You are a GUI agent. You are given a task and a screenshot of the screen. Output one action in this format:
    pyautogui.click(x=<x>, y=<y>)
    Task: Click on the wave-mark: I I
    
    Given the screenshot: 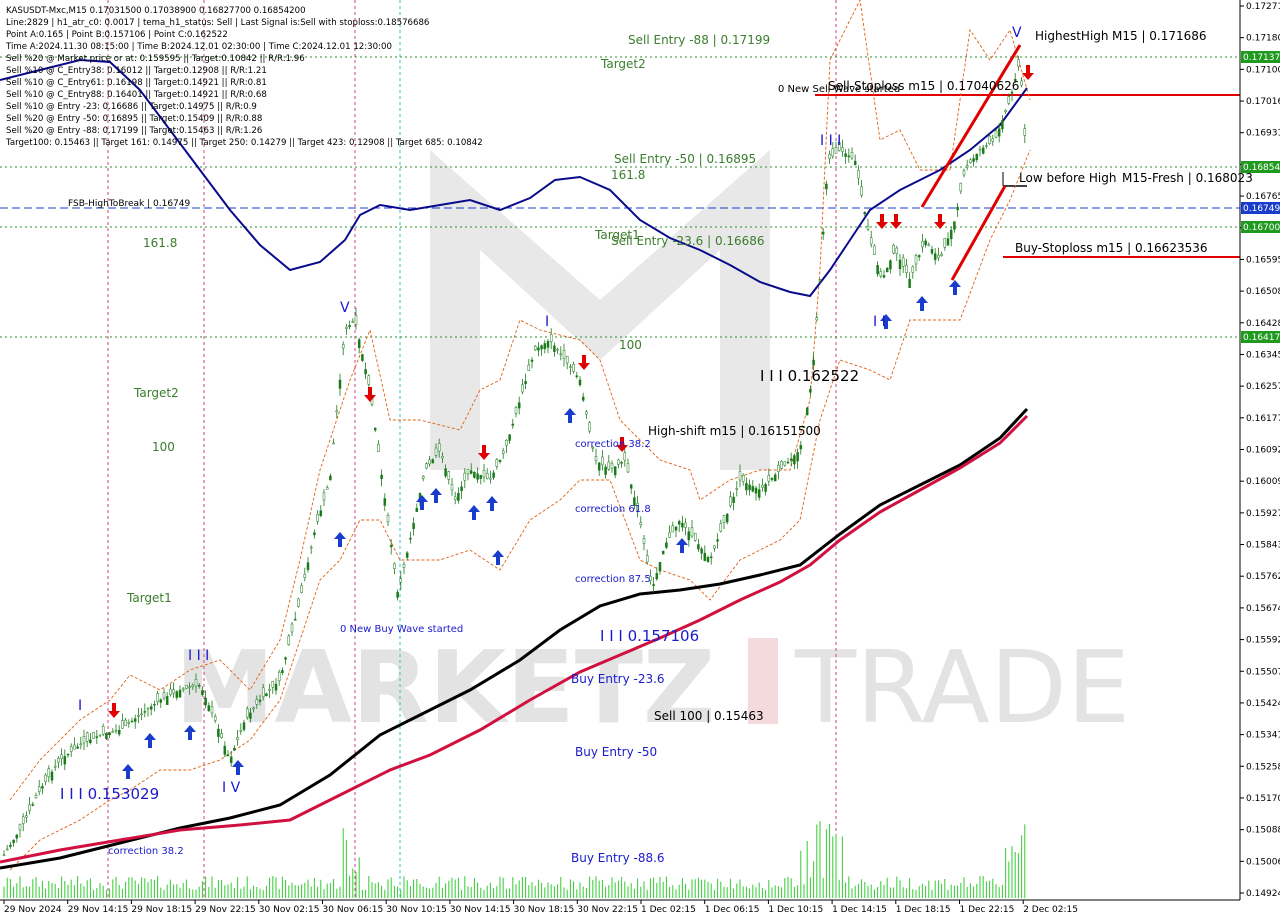 What is the action you would take?
    pyautogui.click(x=879, y=322)
    